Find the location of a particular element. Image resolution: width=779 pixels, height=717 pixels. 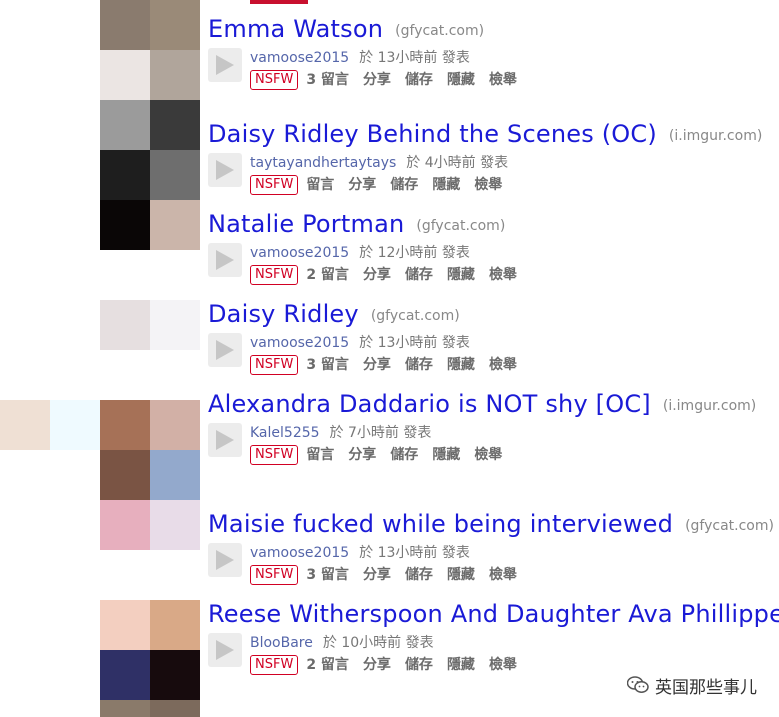

post-title-link: Maisie fucked while being interviewed is located at coordinates (440, 524).